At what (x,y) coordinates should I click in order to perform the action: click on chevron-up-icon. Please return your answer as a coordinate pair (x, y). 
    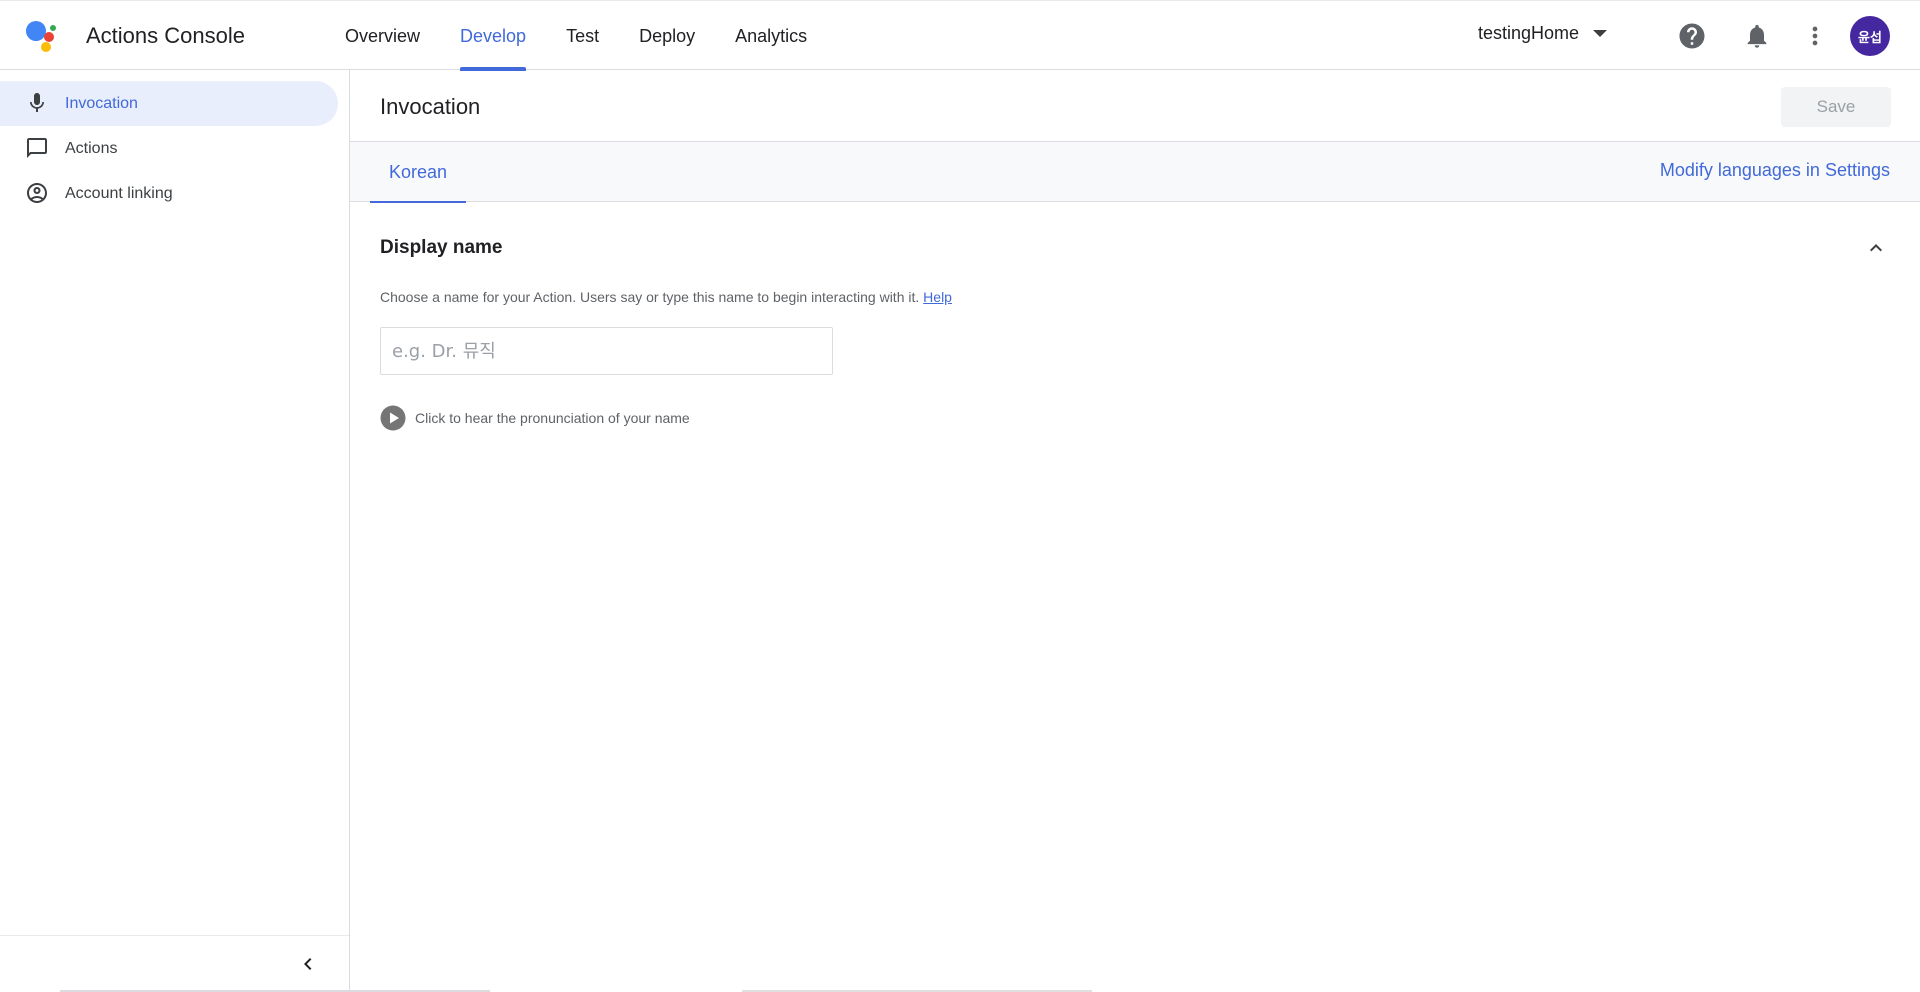
    Looking at the image, I should click on (1876, 248).